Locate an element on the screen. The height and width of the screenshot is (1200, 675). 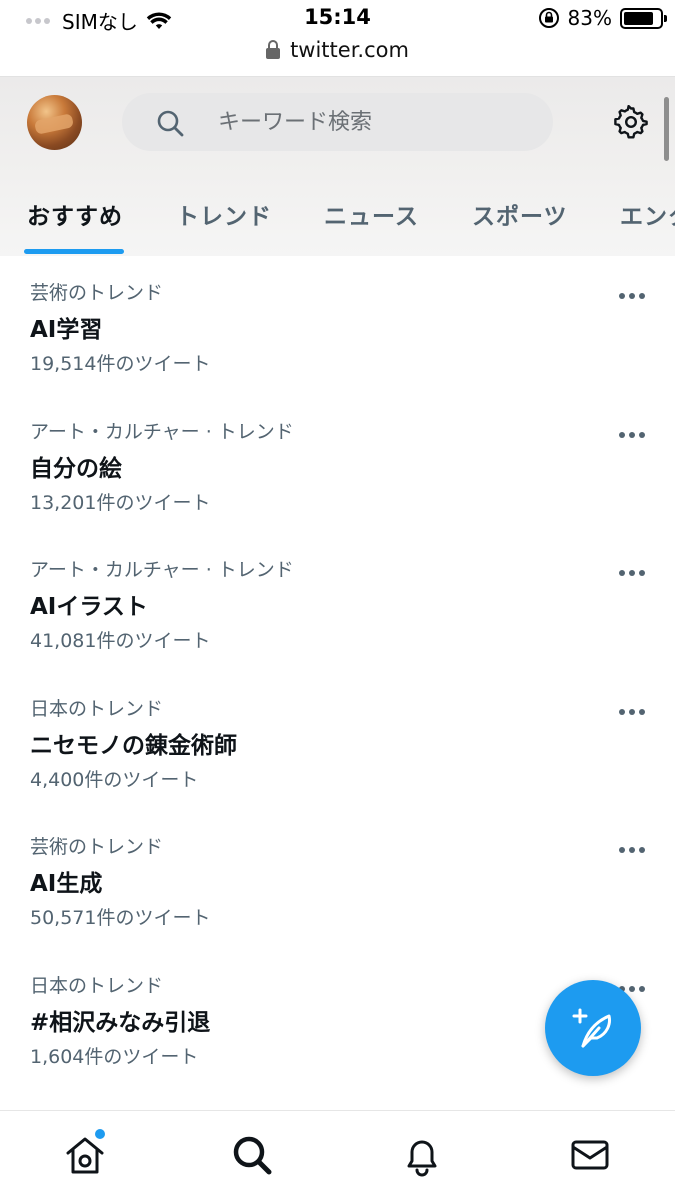
nav-home is located at coordinates (85, 1153).